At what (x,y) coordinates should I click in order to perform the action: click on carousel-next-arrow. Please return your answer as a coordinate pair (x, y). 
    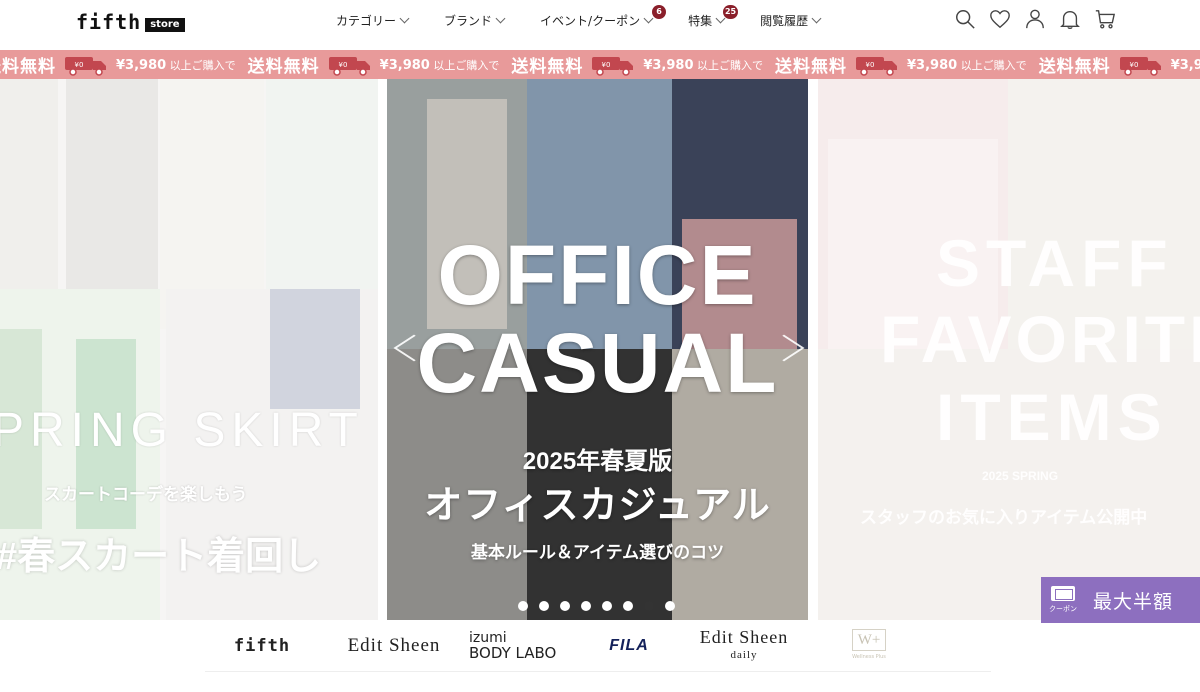
    Looking at the image, I should click on (793, 349).